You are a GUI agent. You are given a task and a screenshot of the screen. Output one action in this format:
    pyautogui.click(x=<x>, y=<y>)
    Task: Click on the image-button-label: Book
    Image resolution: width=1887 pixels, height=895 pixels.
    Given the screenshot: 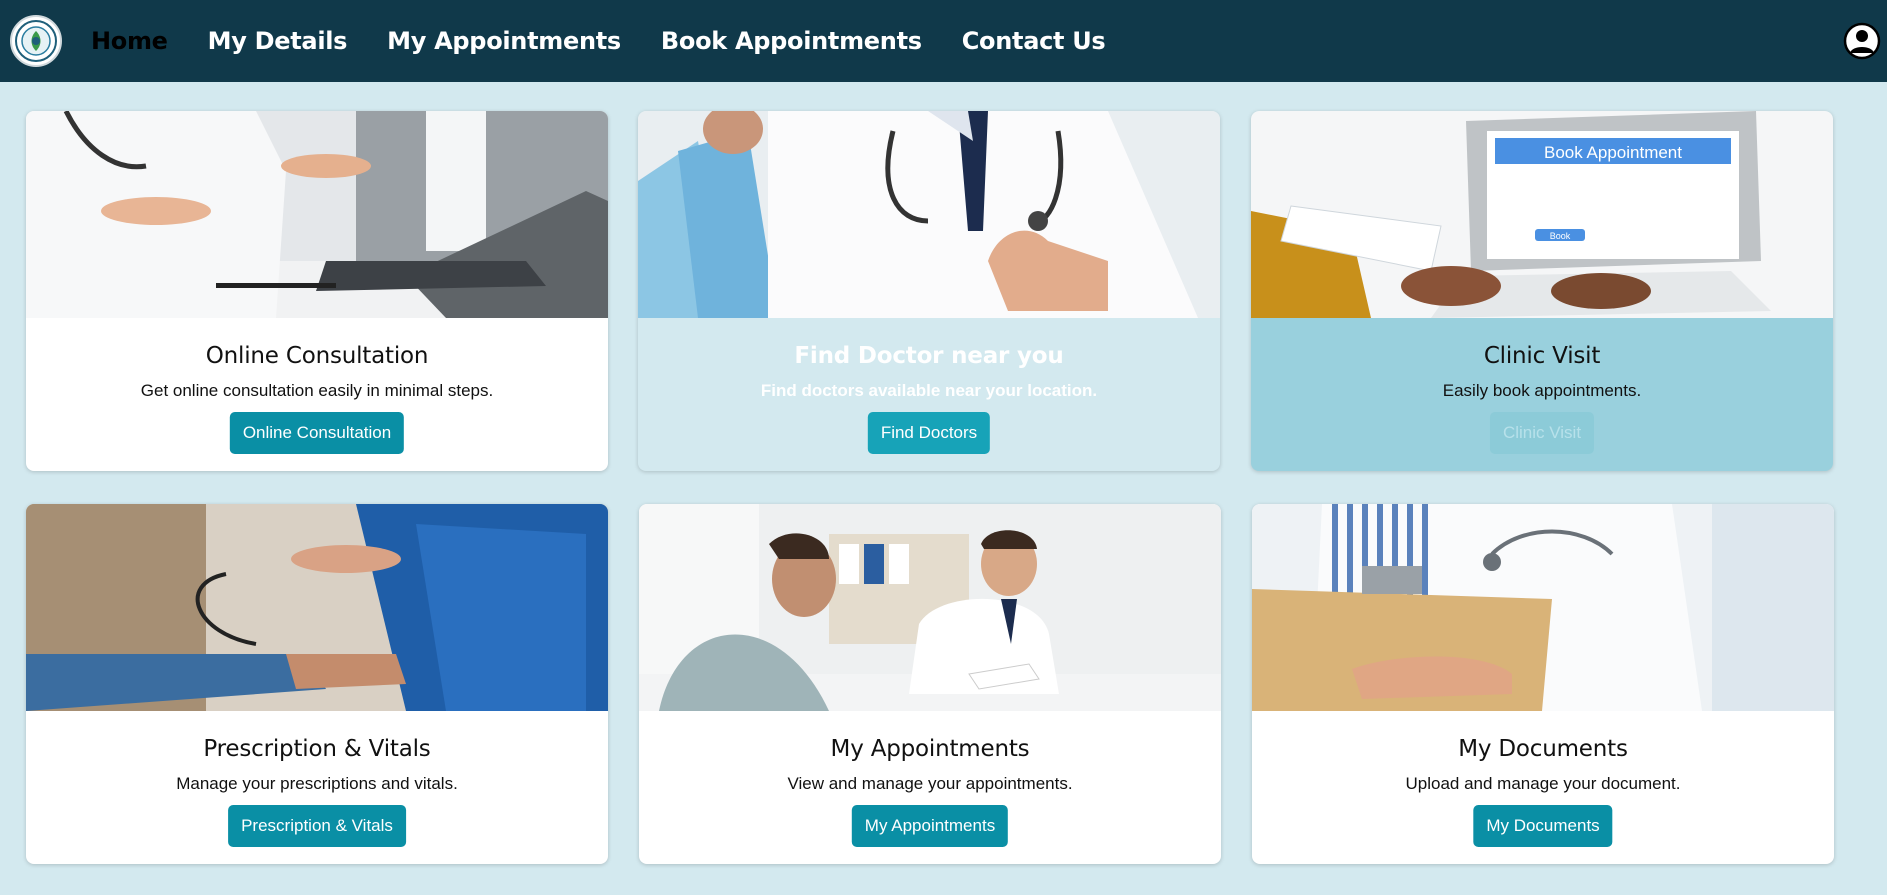 What is the action you would take?
    pyautogui.click(x=1560, y=236)
    